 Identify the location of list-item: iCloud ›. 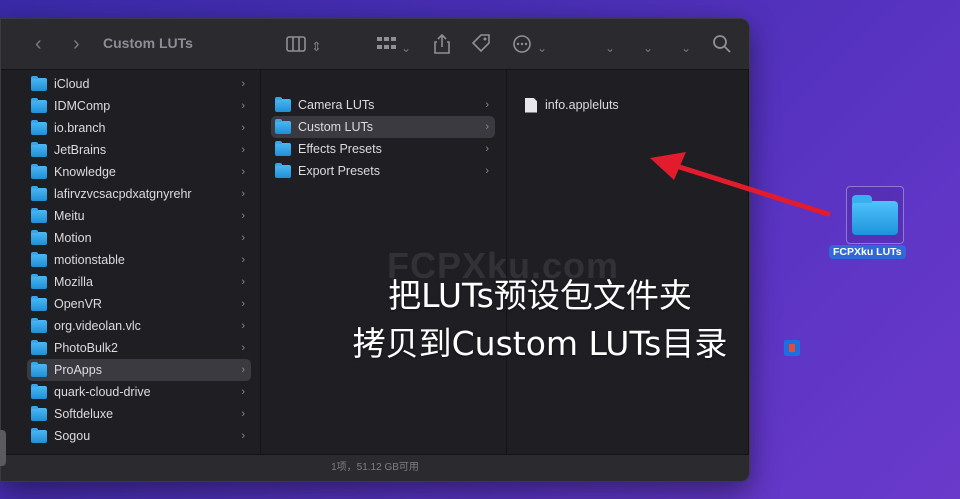
(141, 84).